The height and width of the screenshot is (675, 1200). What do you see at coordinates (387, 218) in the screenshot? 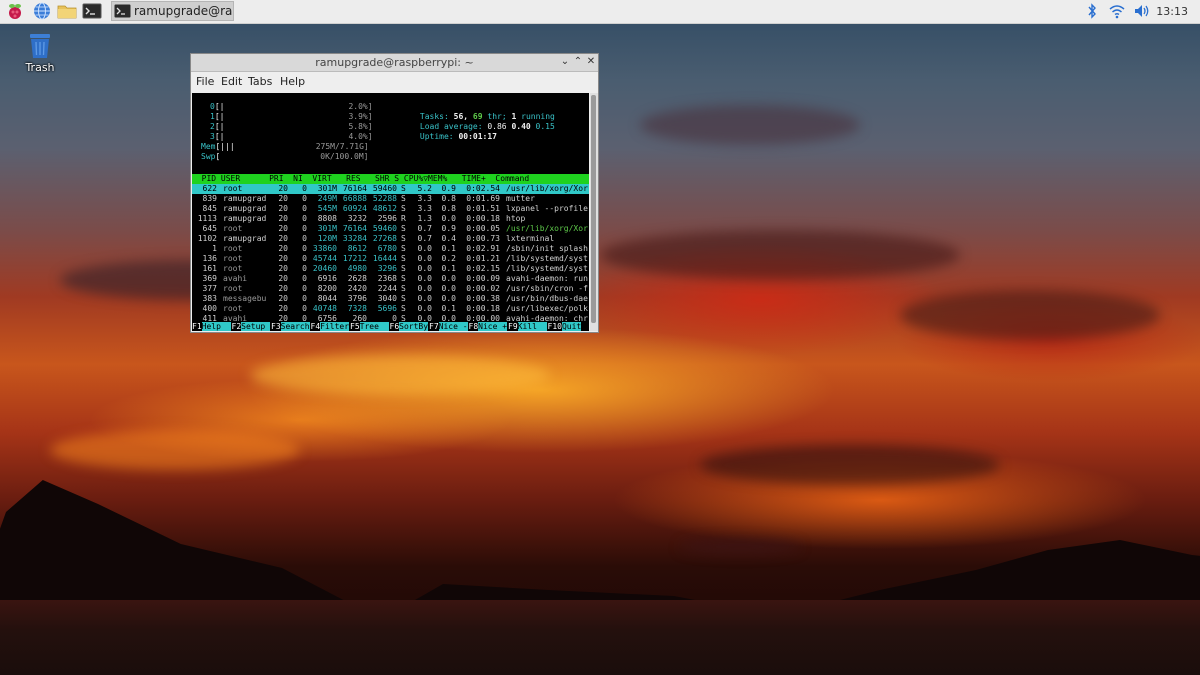
I see `cell-shr: 2596` at bounding box center [387, 218].